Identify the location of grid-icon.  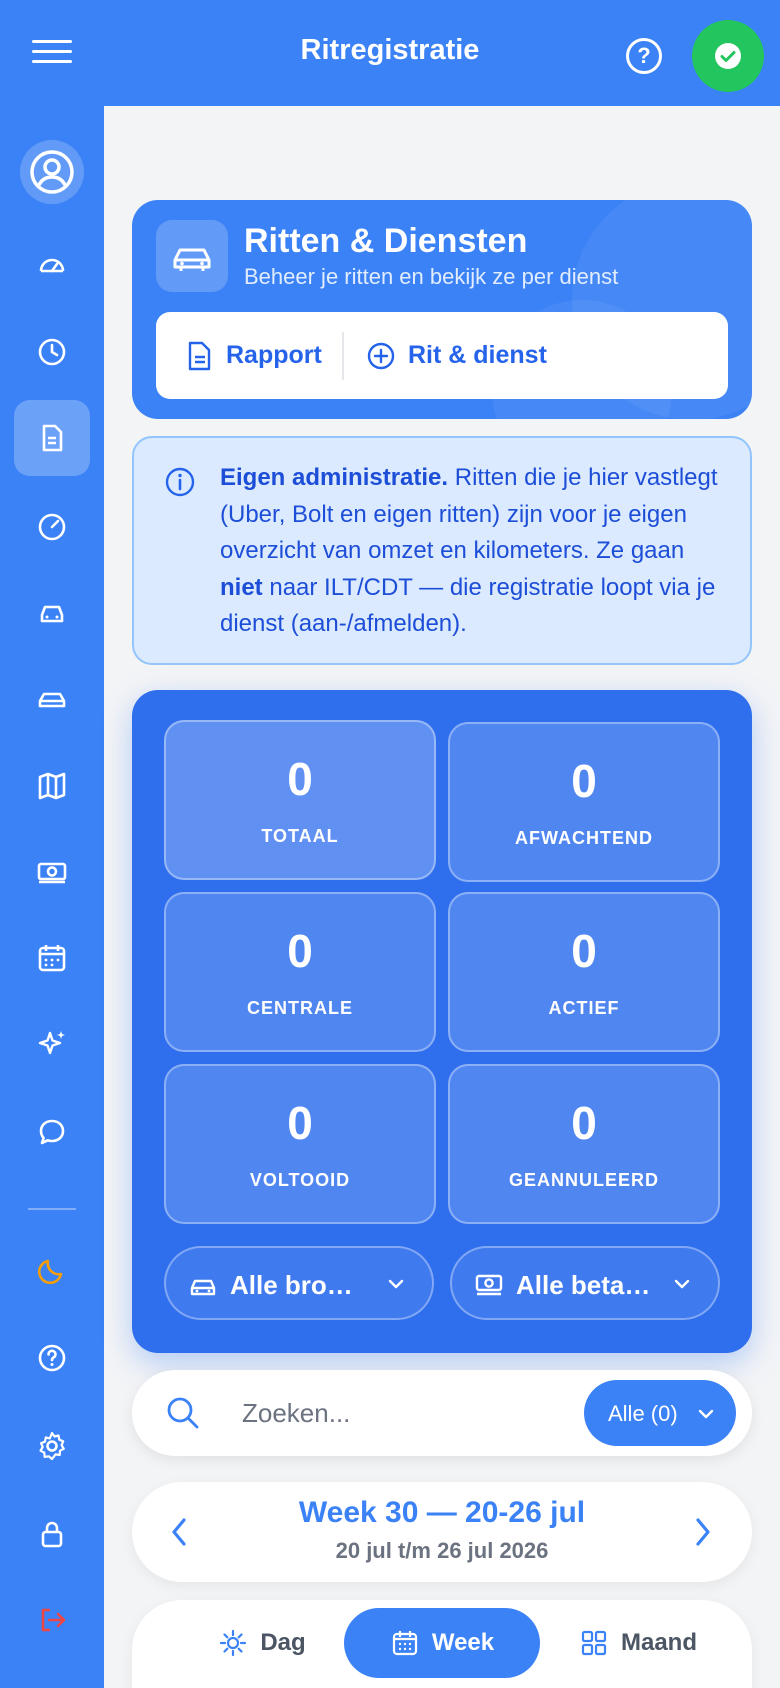
(594, 1643).